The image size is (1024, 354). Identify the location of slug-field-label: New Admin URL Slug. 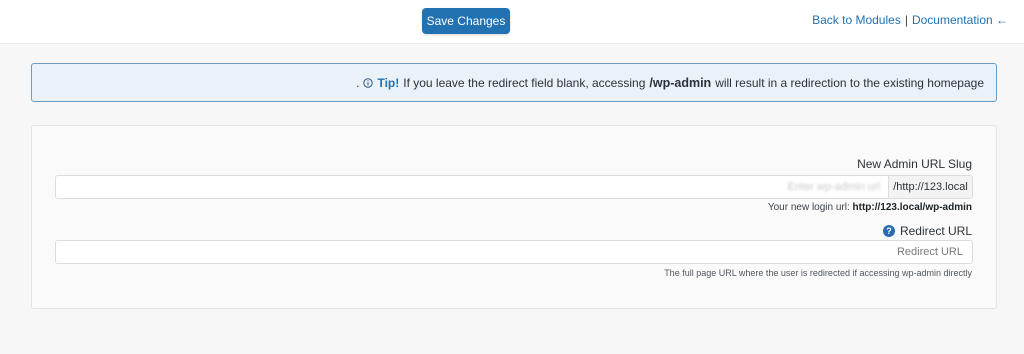
(914, 164).